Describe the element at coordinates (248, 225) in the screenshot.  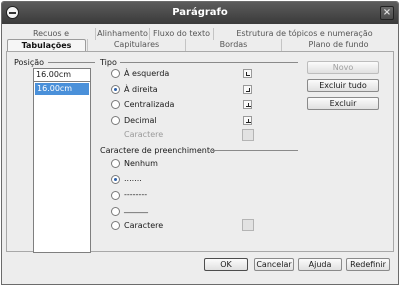
I see `fill-character-input` at that location.